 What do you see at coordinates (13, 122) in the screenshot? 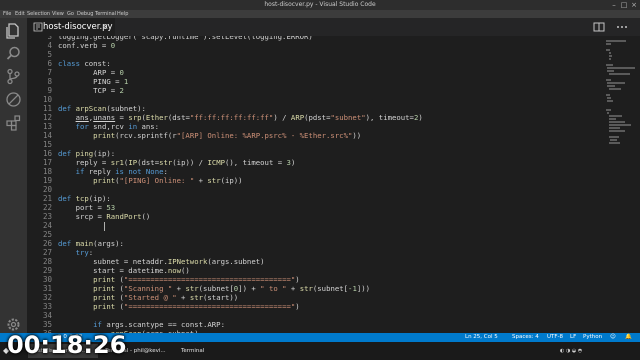
I see `extensions-icon` at bounding box center [13, 122].